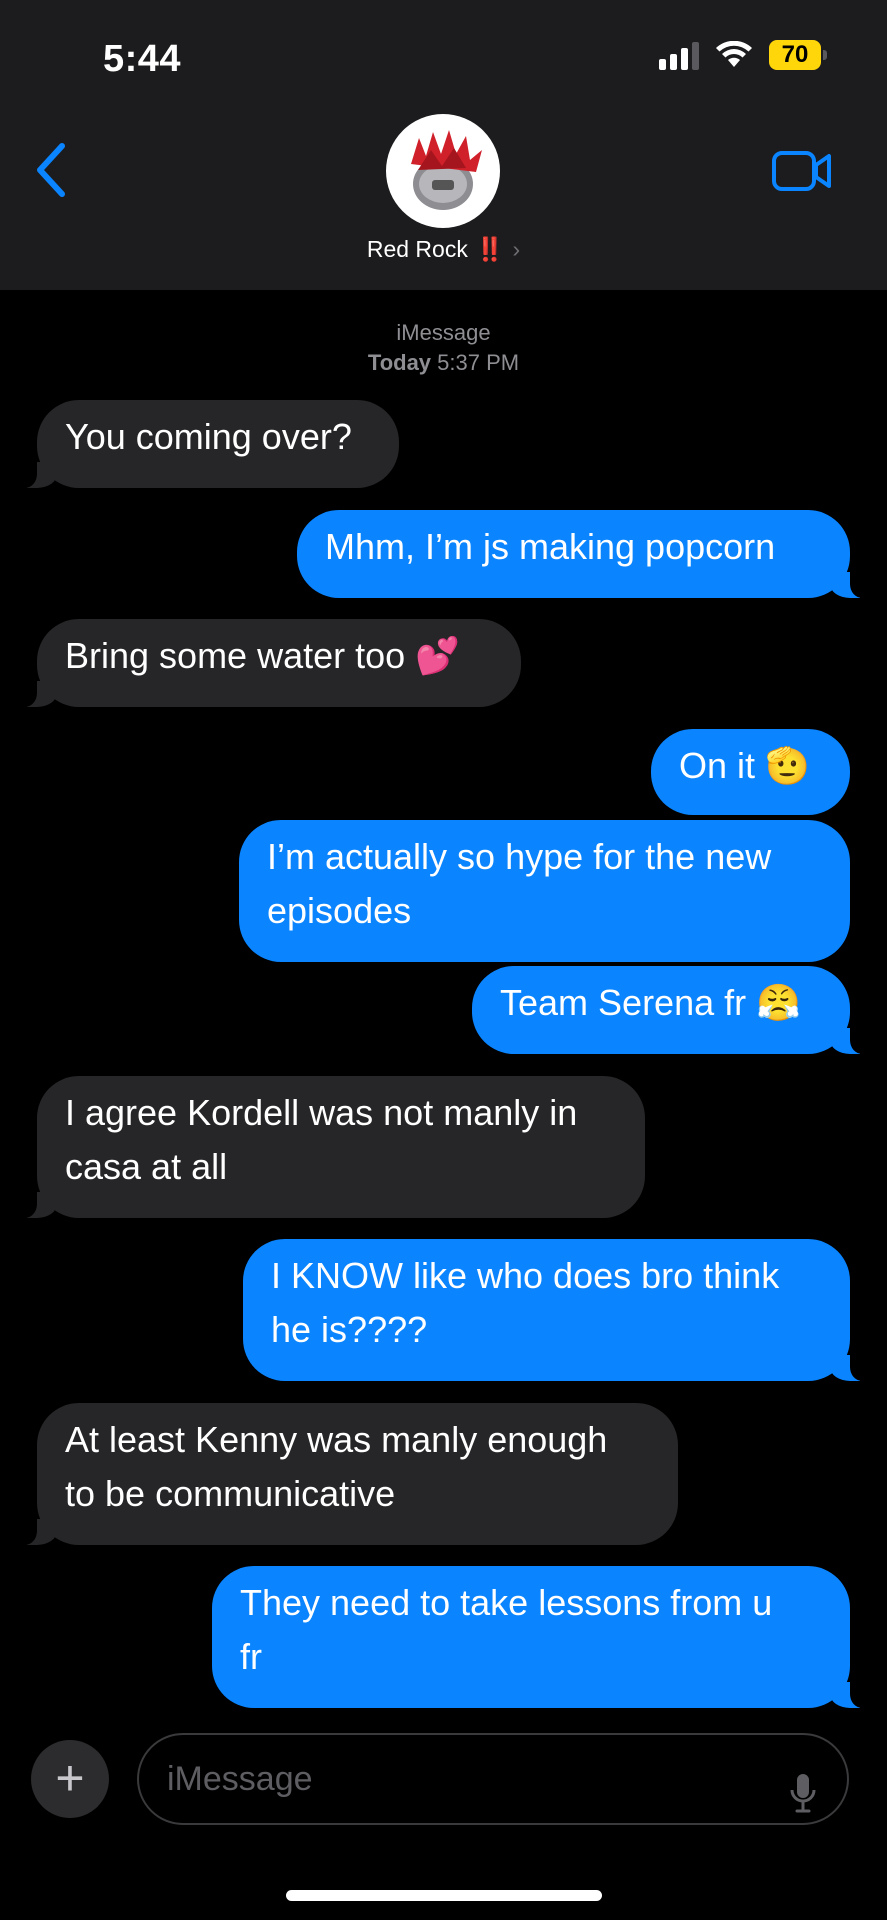 The width and height of the screenshot is (887, 1920). I want to click on message-bubble-incoming: You coming over?, so click(205, 444).